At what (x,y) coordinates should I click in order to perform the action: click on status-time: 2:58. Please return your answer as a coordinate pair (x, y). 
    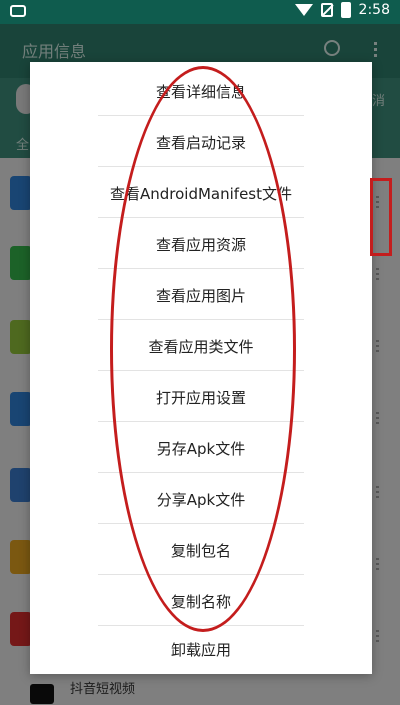
    Looking at the image, I should click on (374, 10).